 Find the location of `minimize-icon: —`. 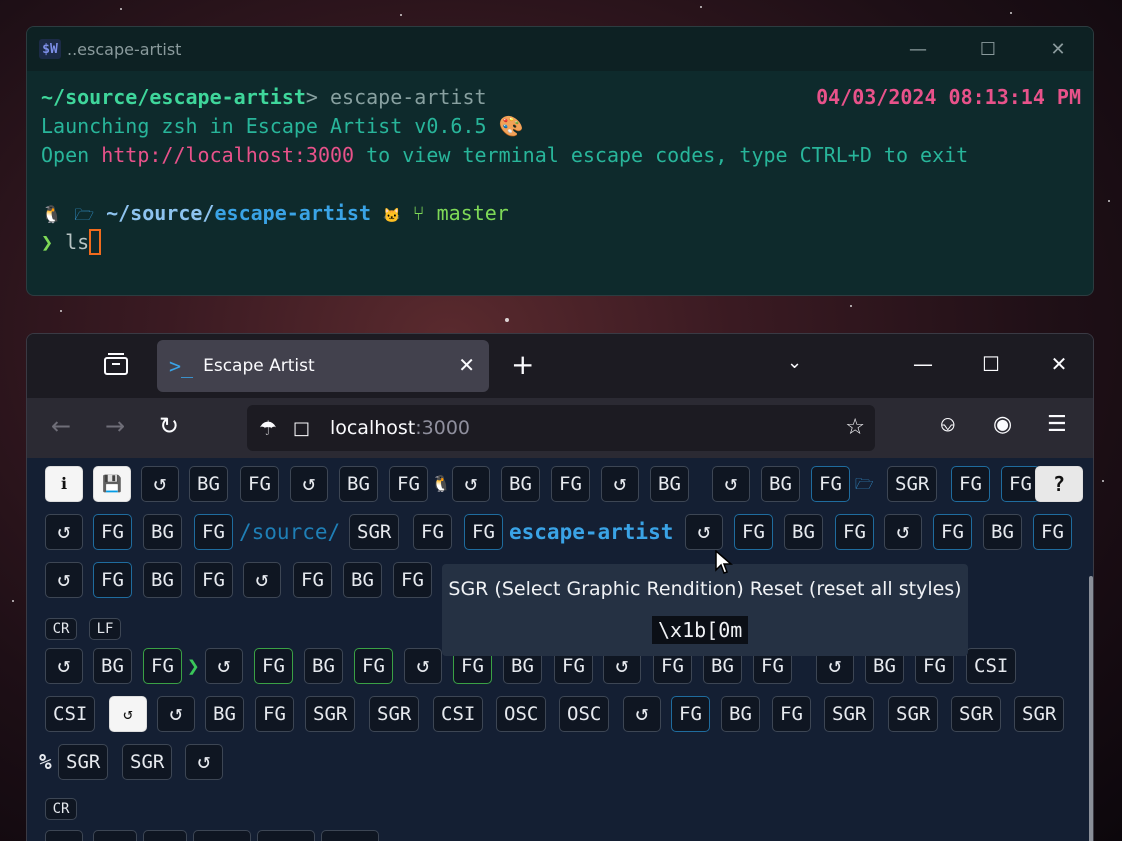

minimize-icon: — is located at coordinates (918, 49).